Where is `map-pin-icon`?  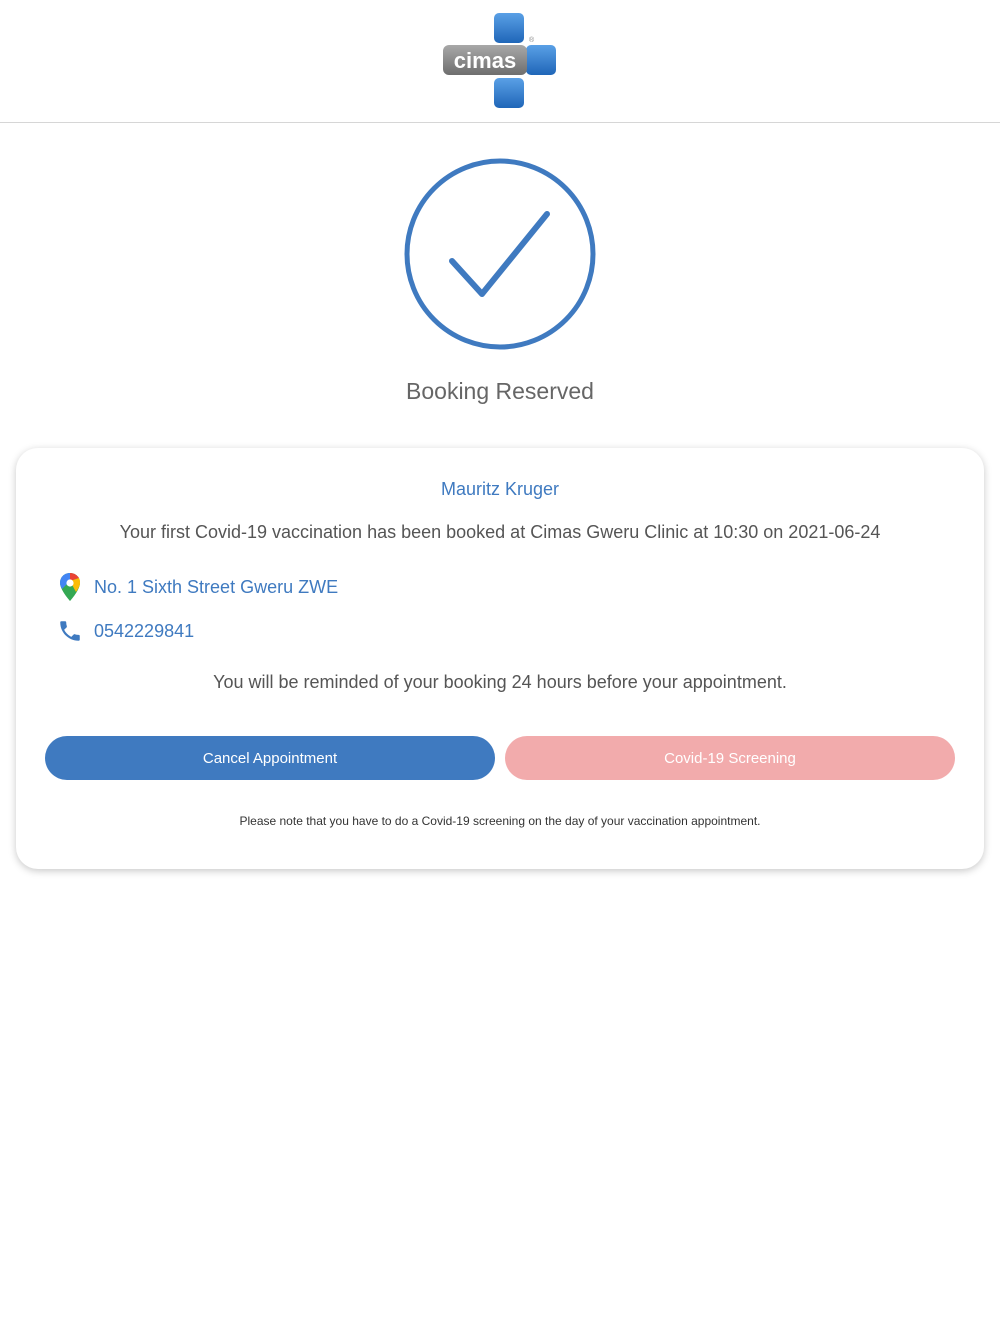 map-pin-icon is located at coordinates (70, 587).